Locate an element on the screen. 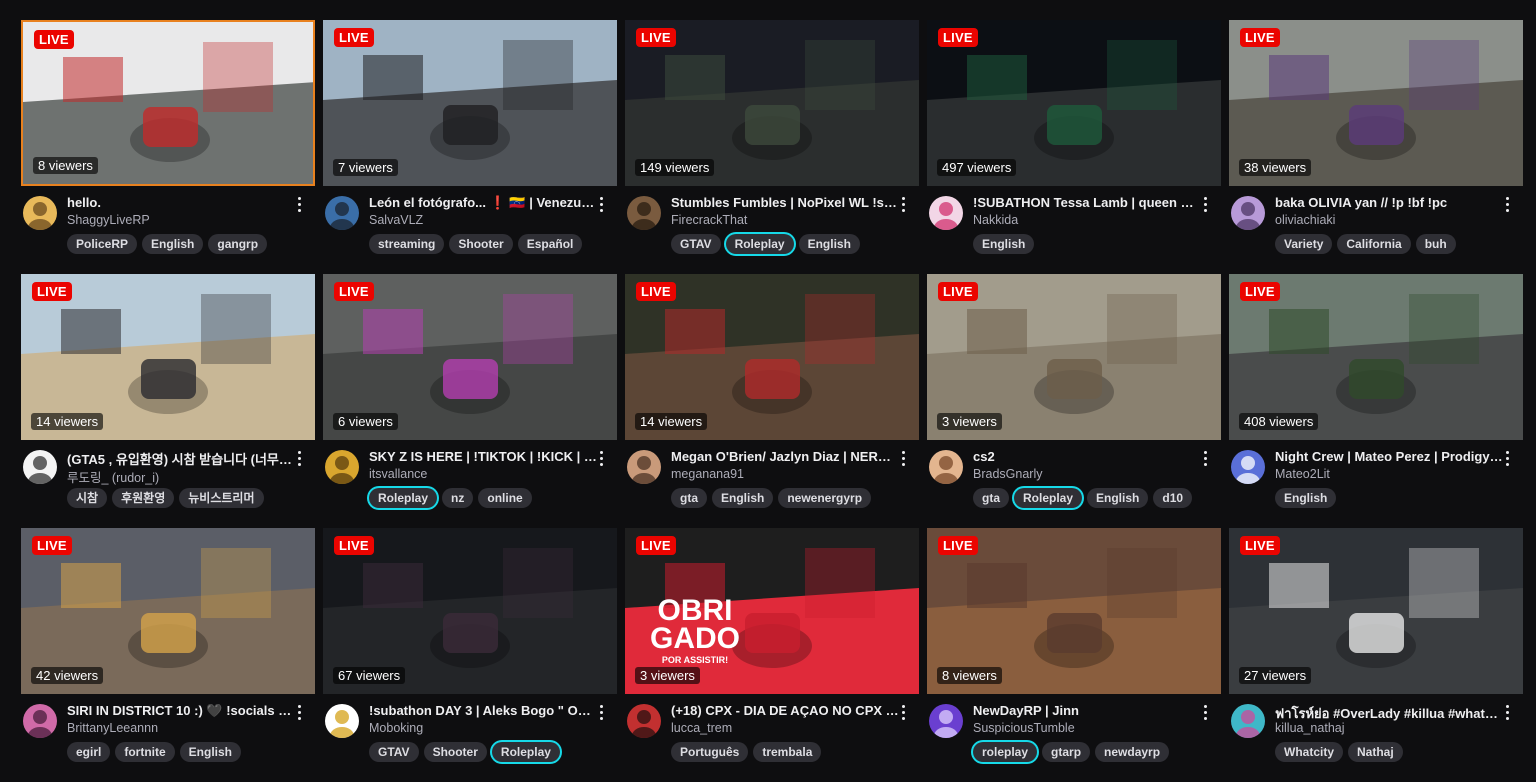 This screenshot has height=782, width=1536. stream-thumbnail: LIVE 7 viewers is located at coordinates (470, 103).